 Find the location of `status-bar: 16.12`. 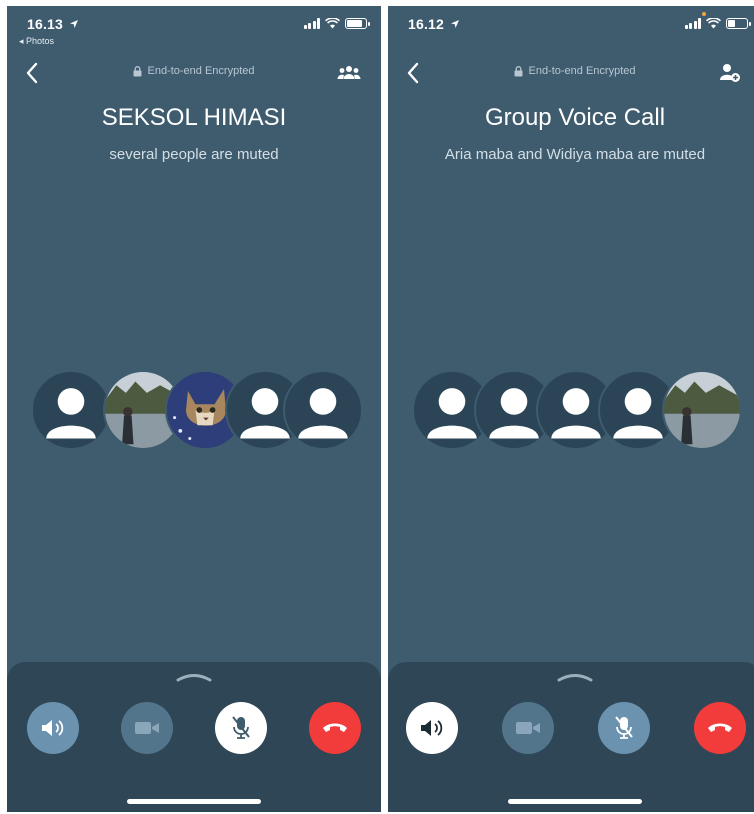

status-bar: 16.12 is located at coordinates (571, 28).